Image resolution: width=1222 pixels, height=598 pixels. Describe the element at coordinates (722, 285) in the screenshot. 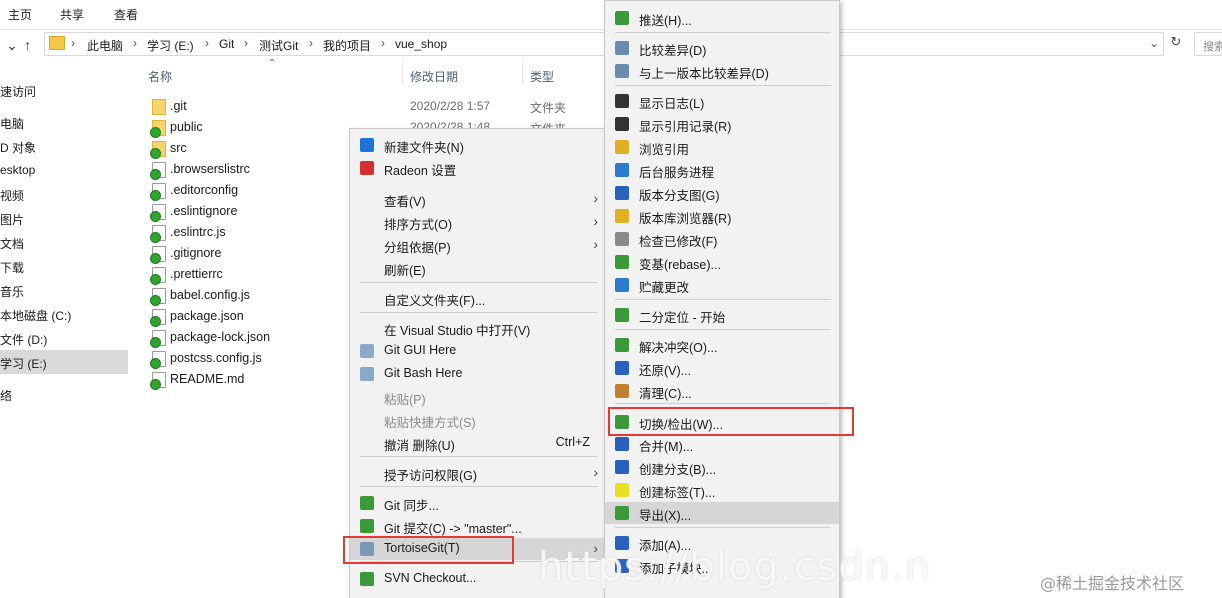

I see `menu-item-stash: 贮藏更改` at that location.